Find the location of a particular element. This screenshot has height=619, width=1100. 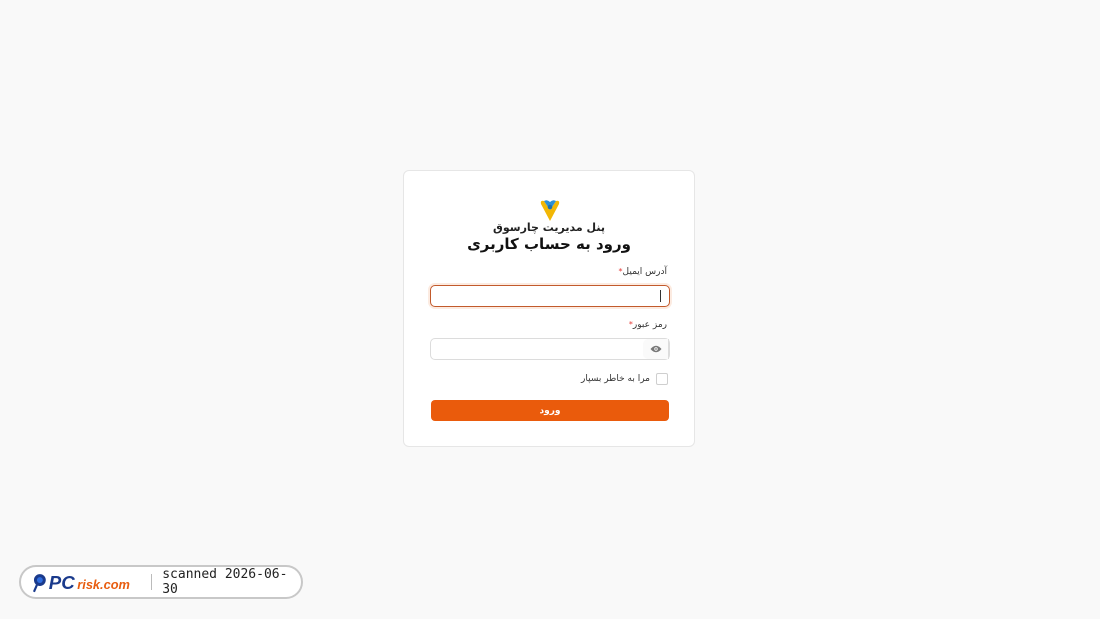

password-label: رمز عبور* is located at coordinates (648, 325).